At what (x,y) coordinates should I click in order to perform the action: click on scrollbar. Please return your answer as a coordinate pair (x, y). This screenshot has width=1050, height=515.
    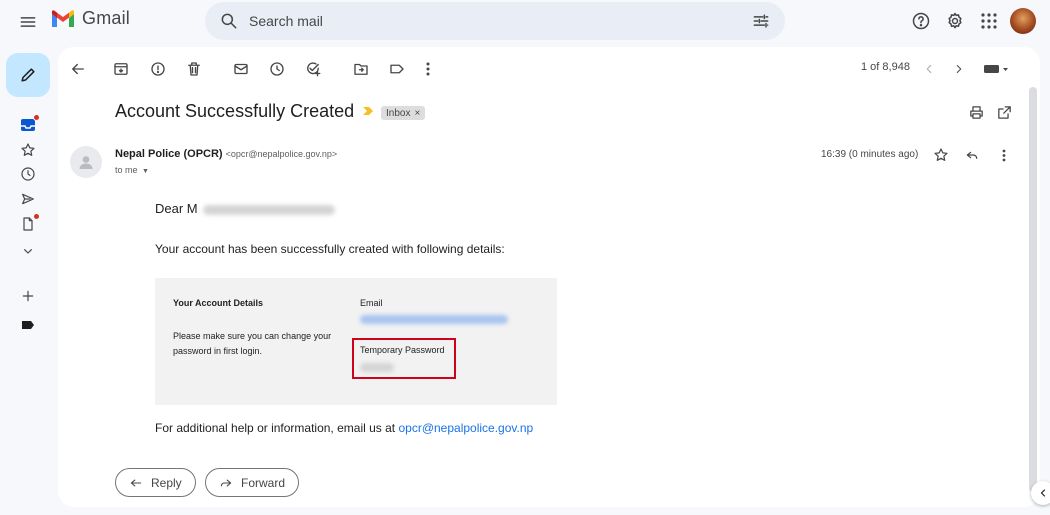
    Looking at the image, I should click on (1033, 289).